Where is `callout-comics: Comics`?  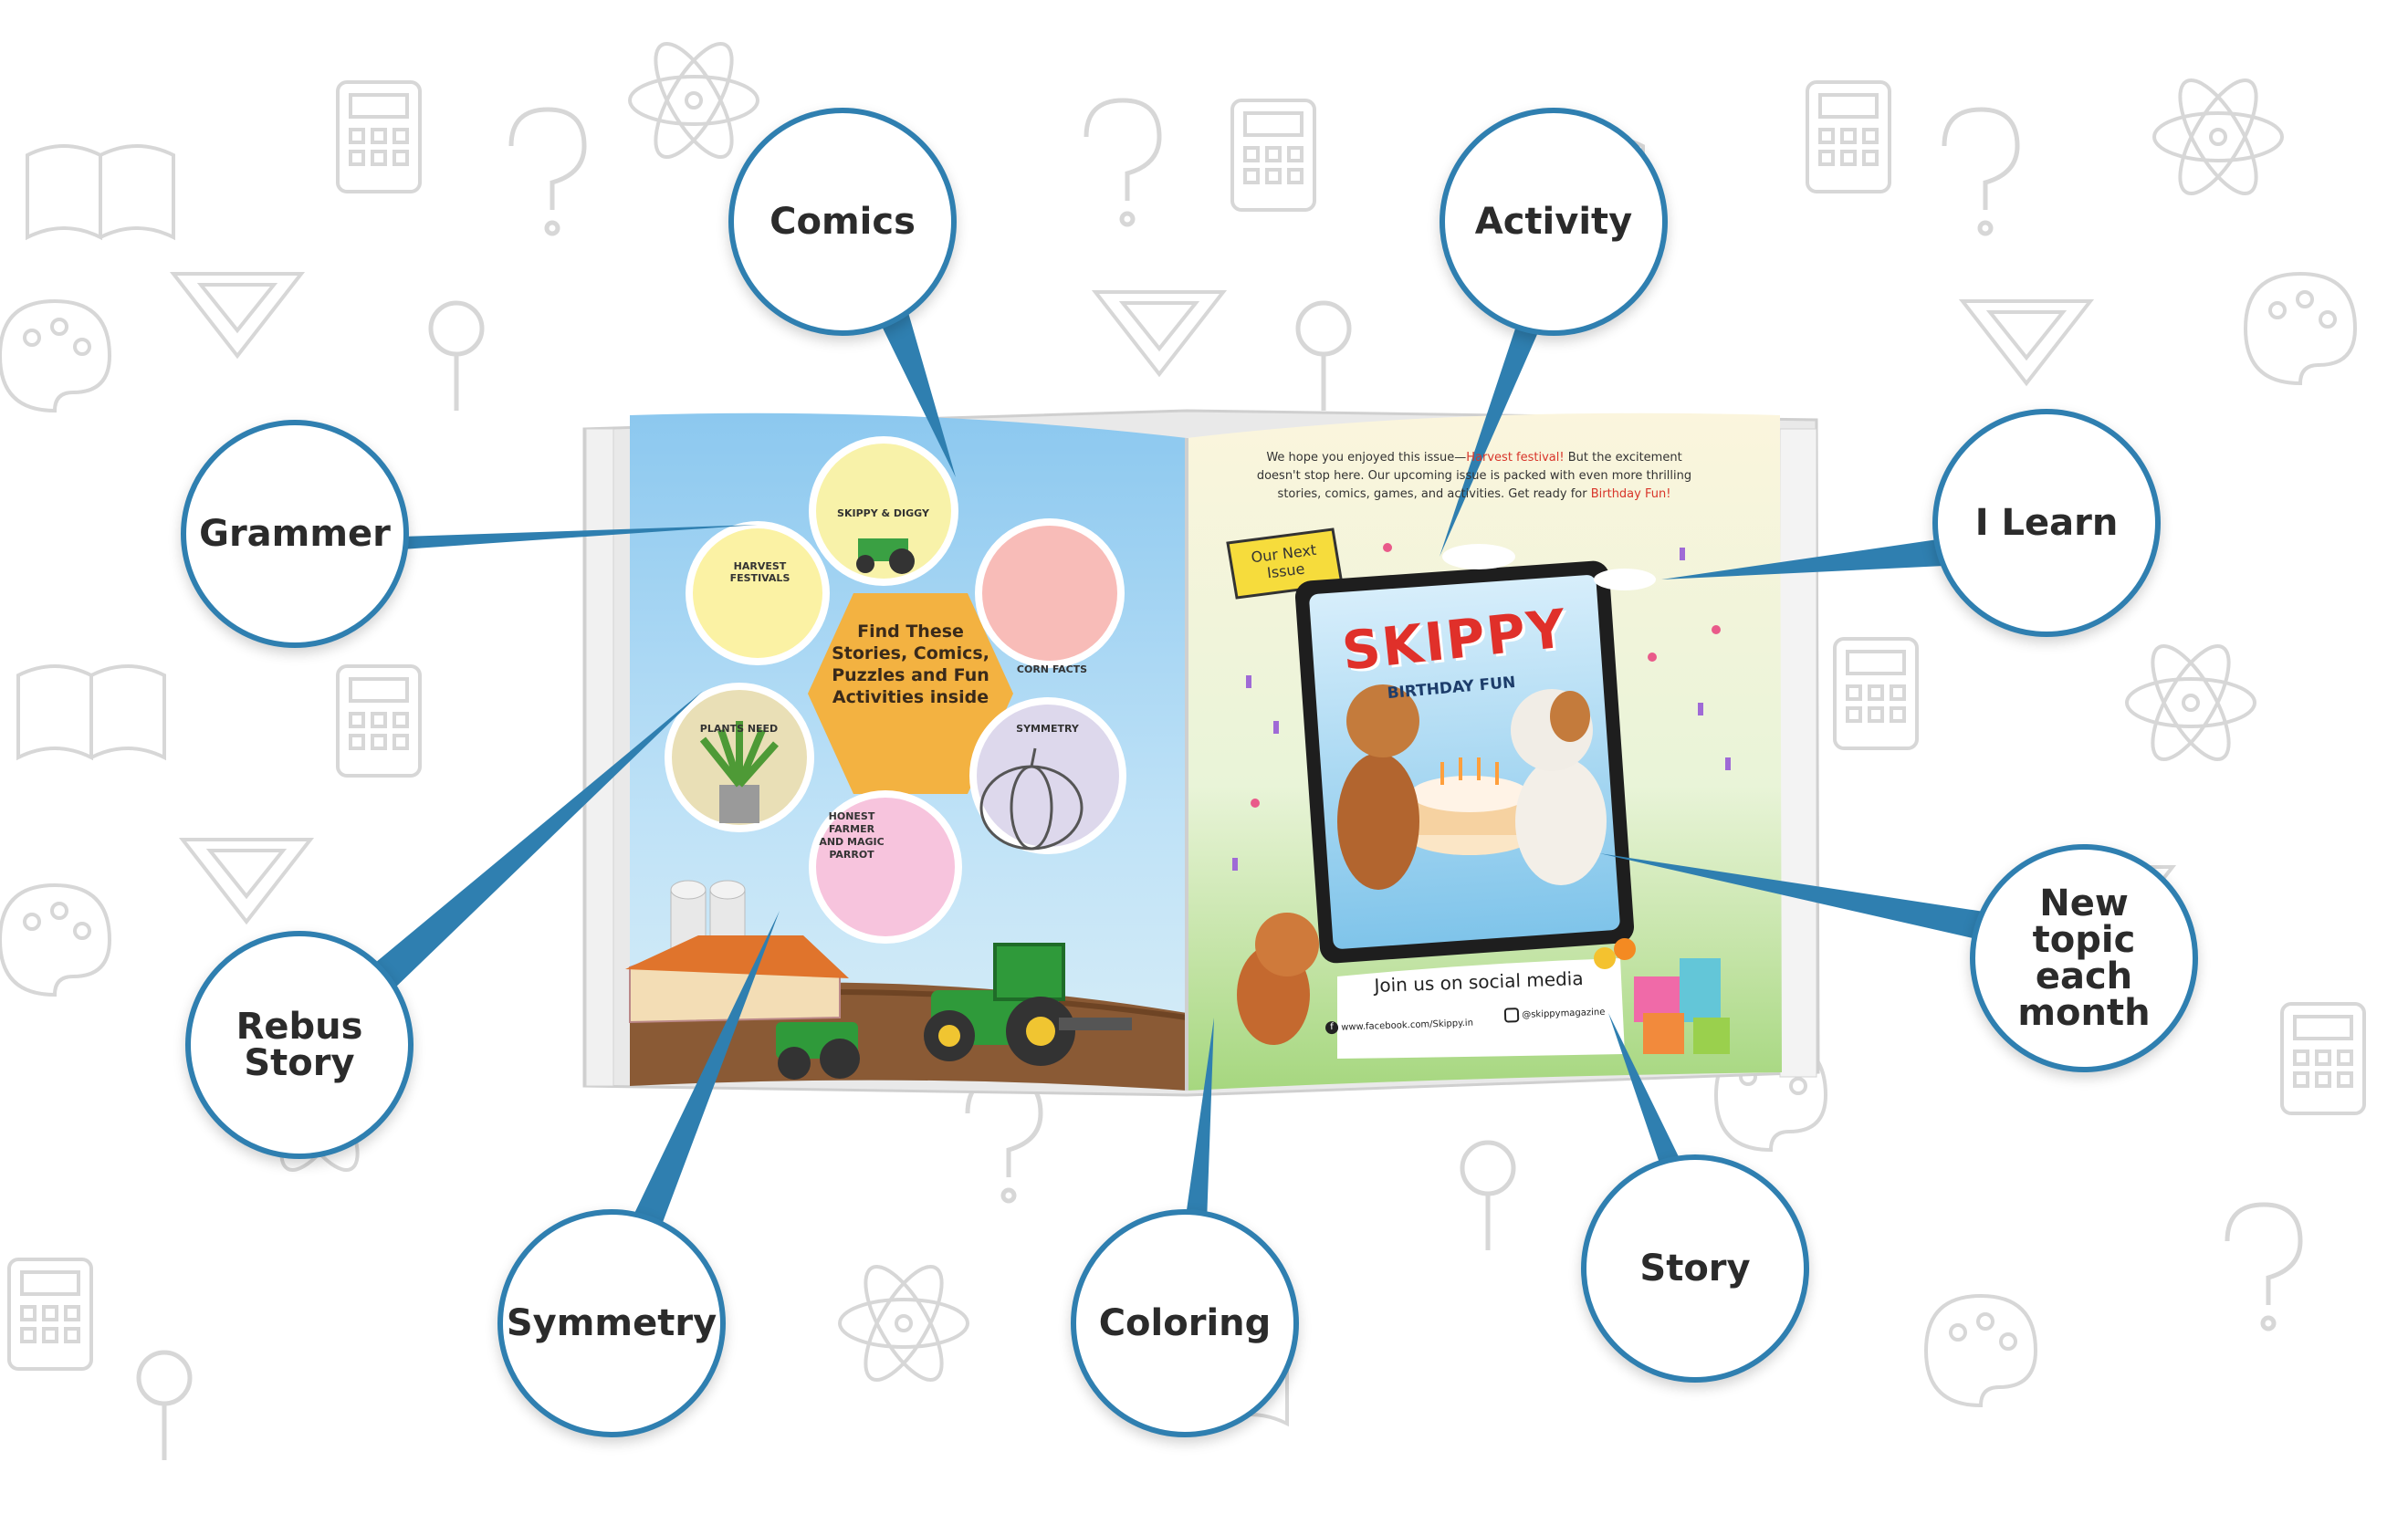
callout-comics: Comics is located at coordinates (843, 222).